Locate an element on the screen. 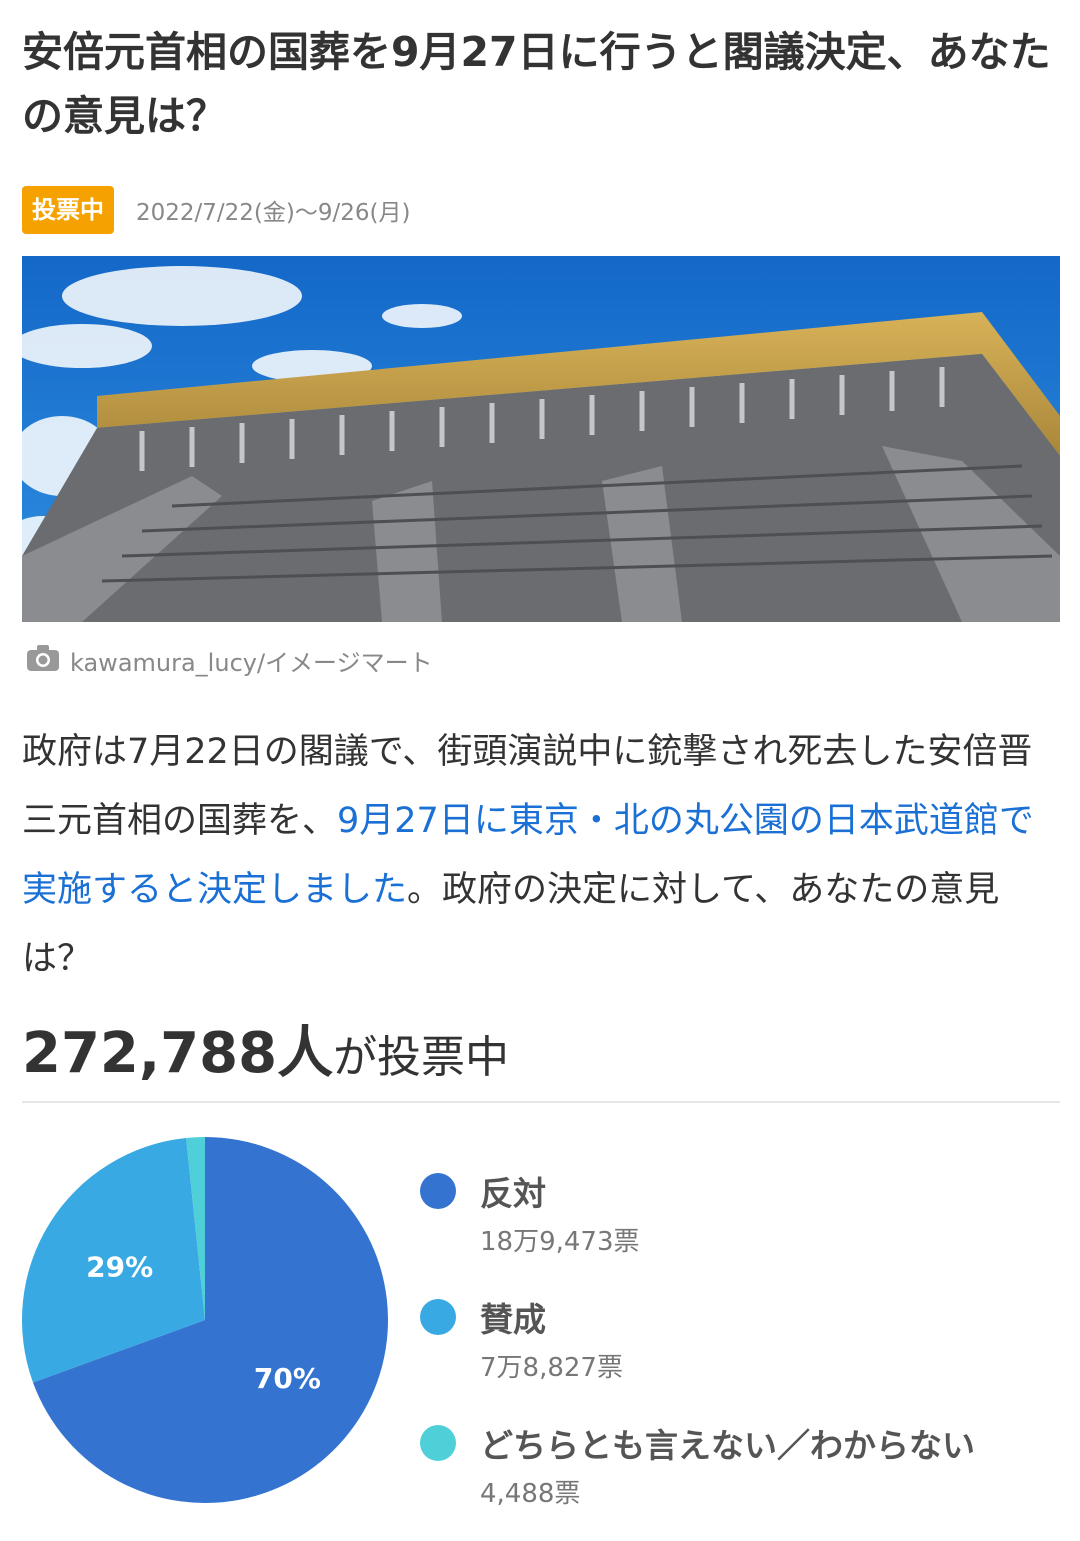 The width and height of the screenshot is (1080, 1541). poll-meta: 投票中 2022/7/22(金)〜9/26(月) is located at coordinates (216, 210).